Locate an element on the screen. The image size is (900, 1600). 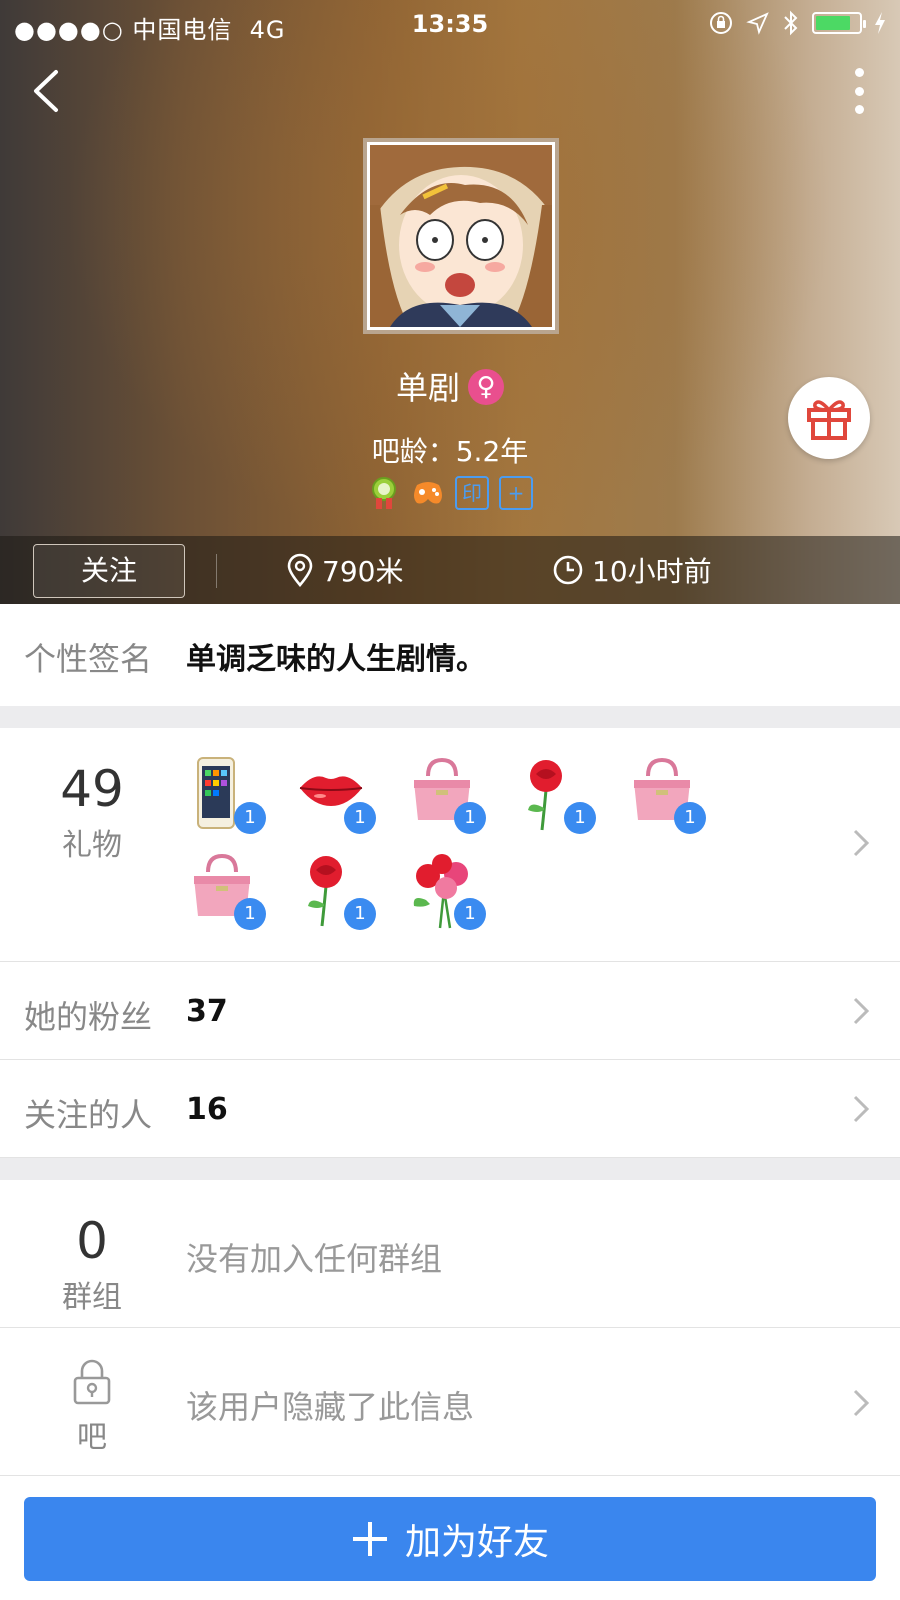
fans-count: 37 is located at coordinates (207, 1011).